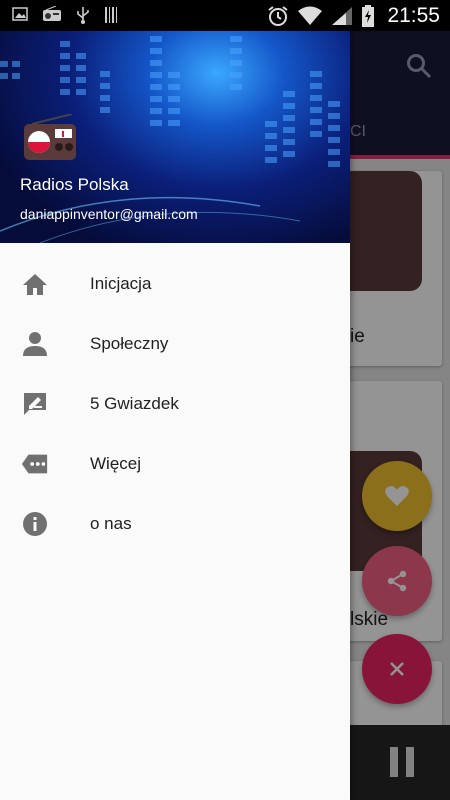 The image size is (450, 800). I want to click on more-tag-icon, so click(35, 464).